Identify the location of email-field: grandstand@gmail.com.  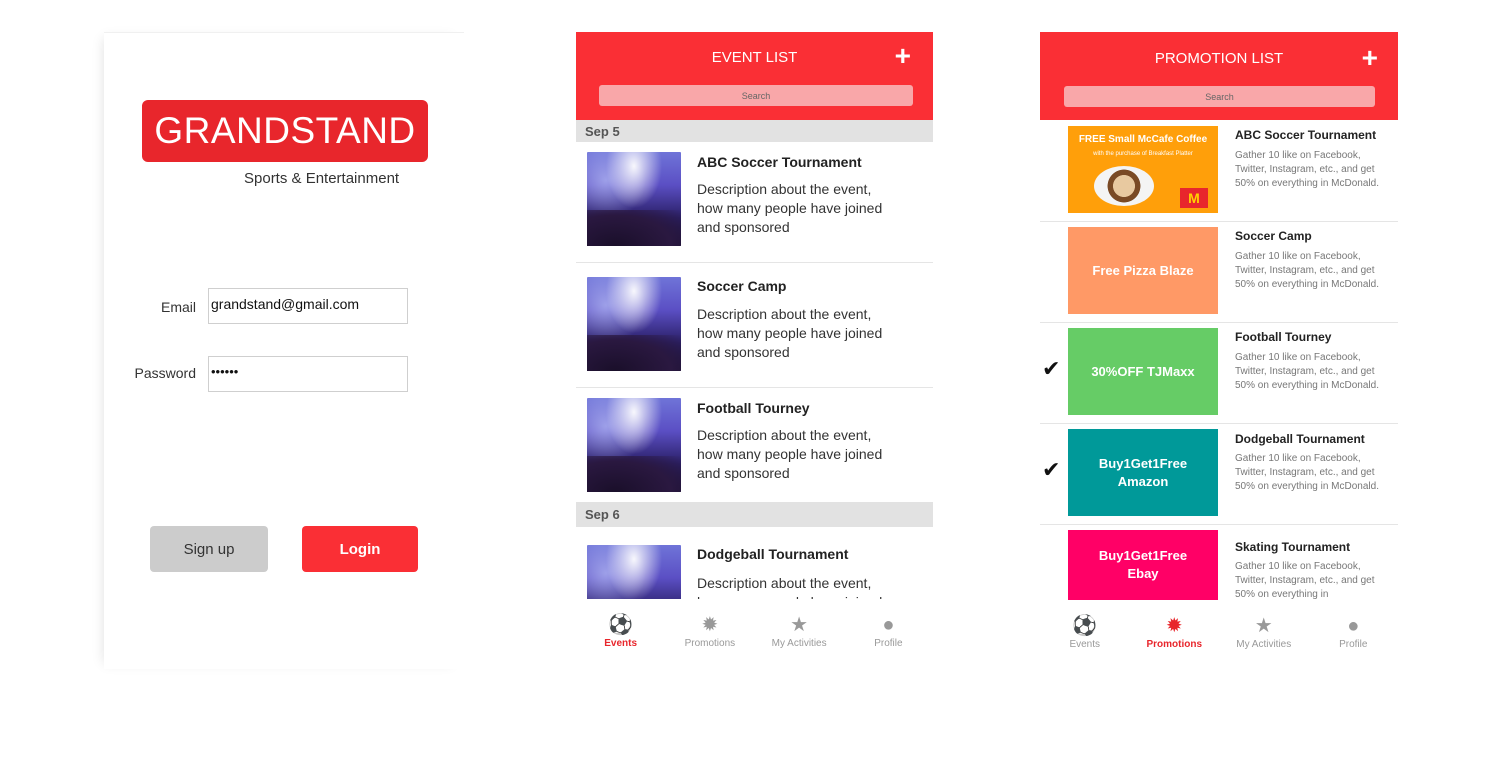
(308, 306).